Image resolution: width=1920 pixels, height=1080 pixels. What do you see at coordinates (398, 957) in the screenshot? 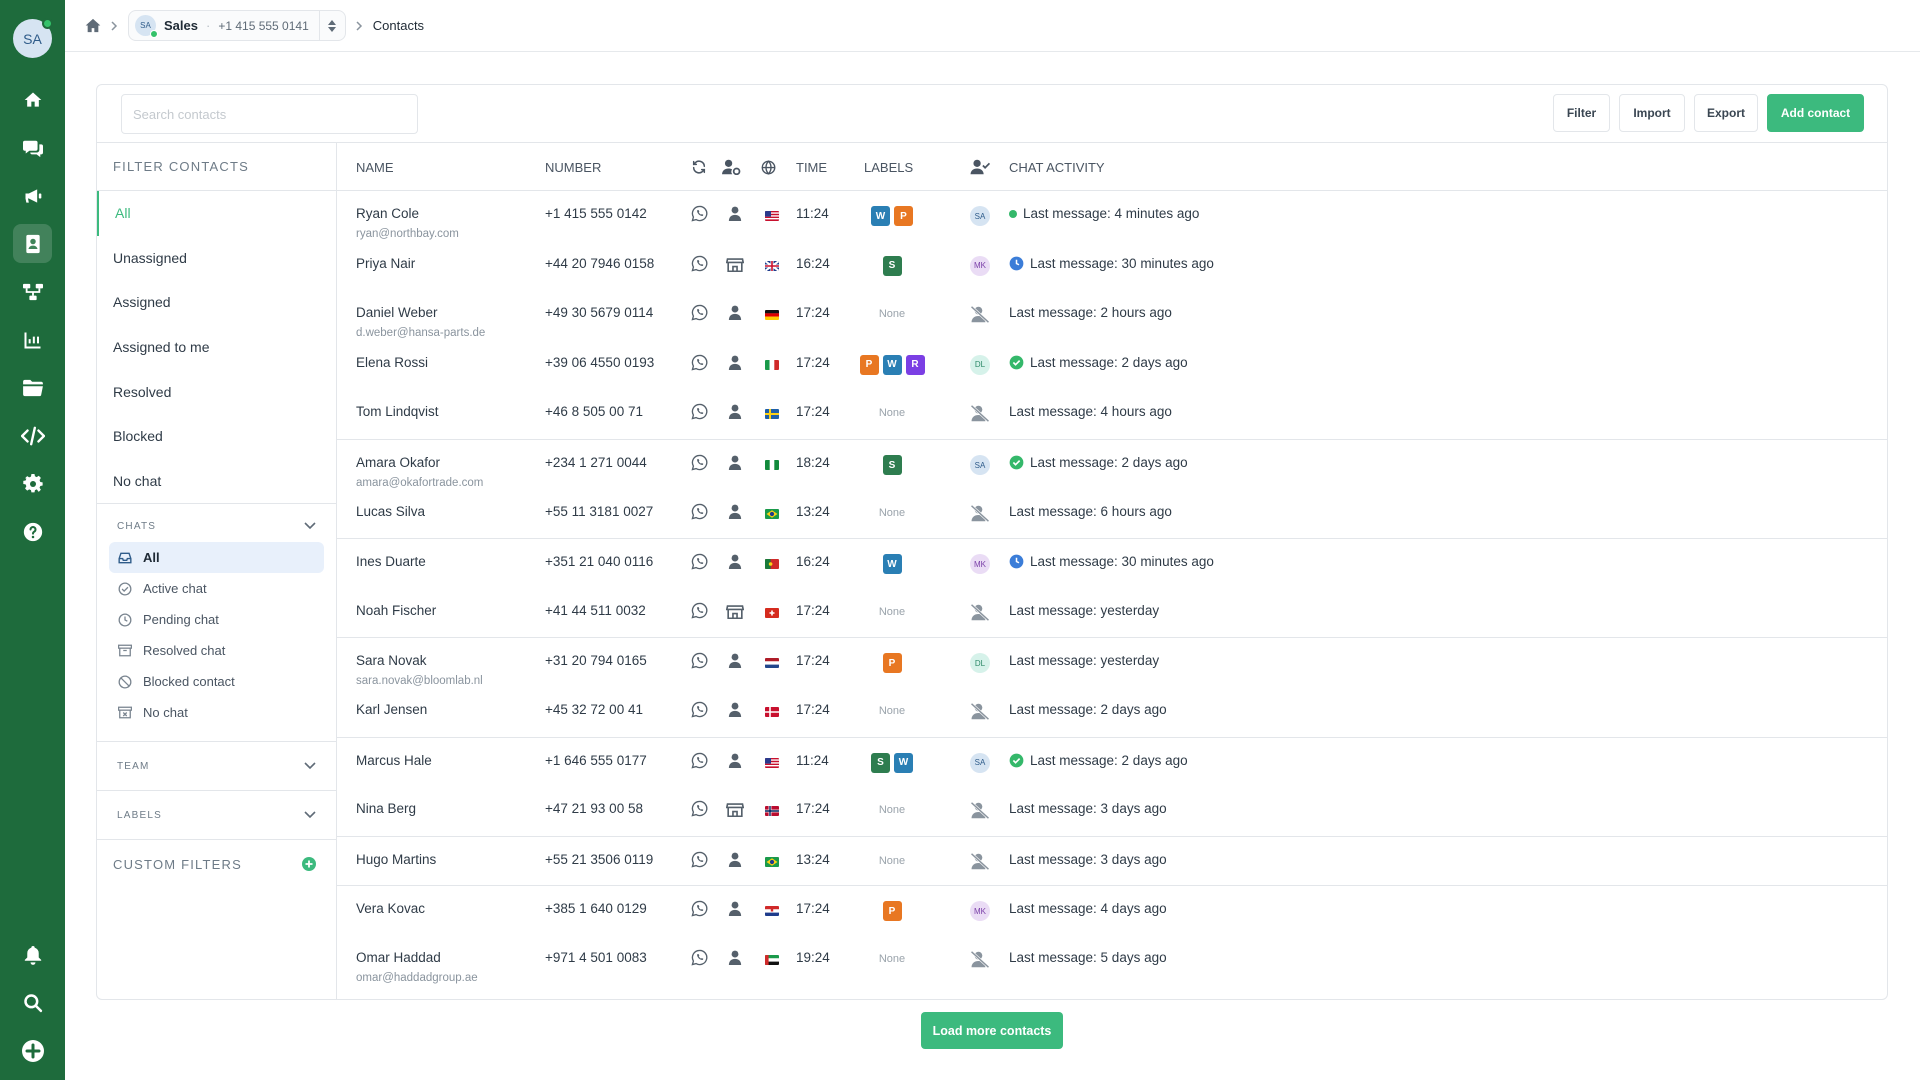
I see `contact-name: Omar Haddad` at bounding box center [398, 957].